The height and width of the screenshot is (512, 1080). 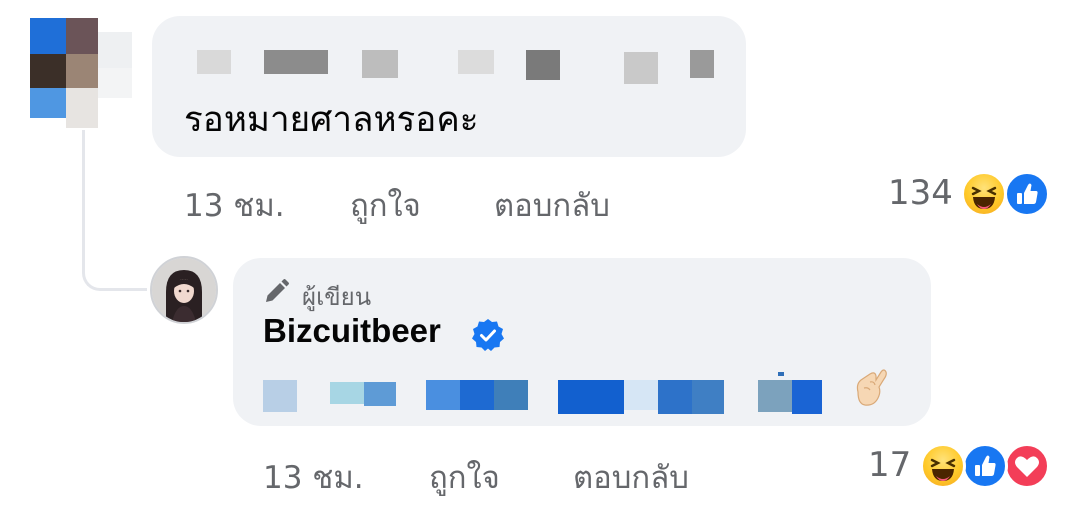 I want to click on reply-thread-connector, so click(x=114, y=210).